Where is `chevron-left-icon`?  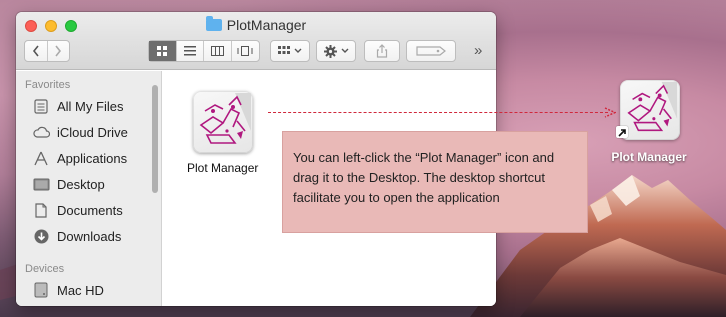
chevron-left-icon is located at coordinates (35, 51).